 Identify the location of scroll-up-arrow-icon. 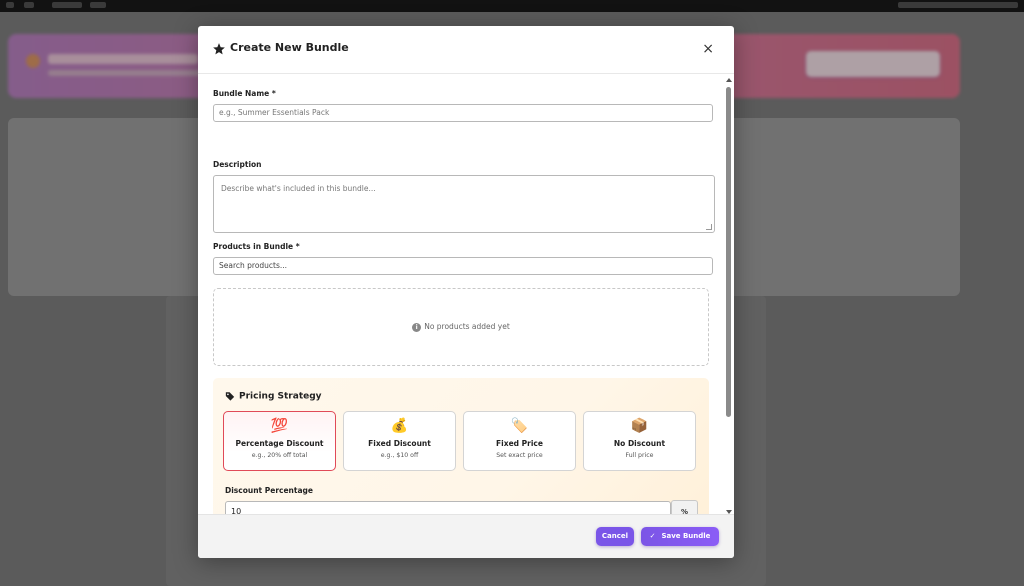
(729, 80).